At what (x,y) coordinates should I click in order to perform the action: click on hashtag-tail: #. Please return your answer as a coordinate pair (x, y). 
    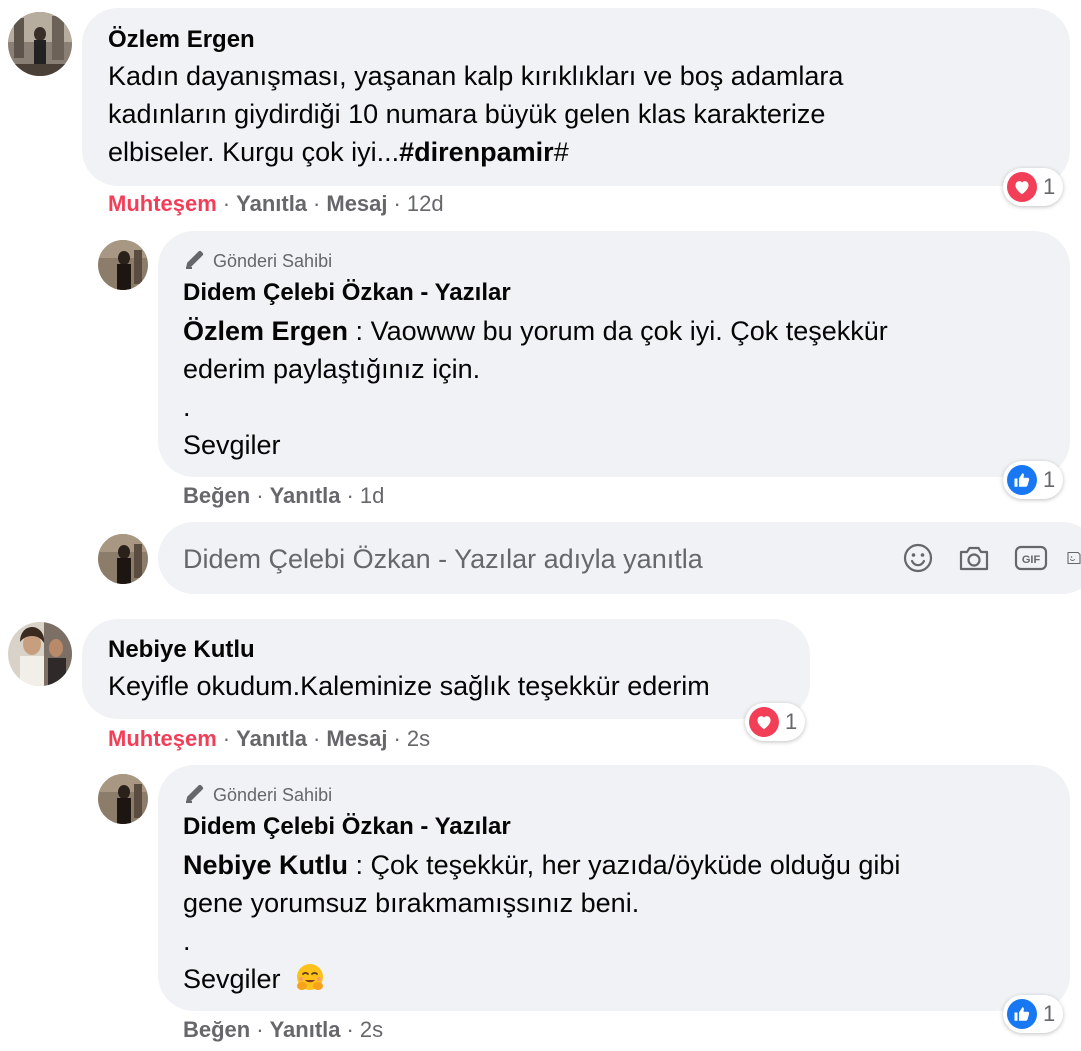
    Looking at the image, I should click on (561, 152).